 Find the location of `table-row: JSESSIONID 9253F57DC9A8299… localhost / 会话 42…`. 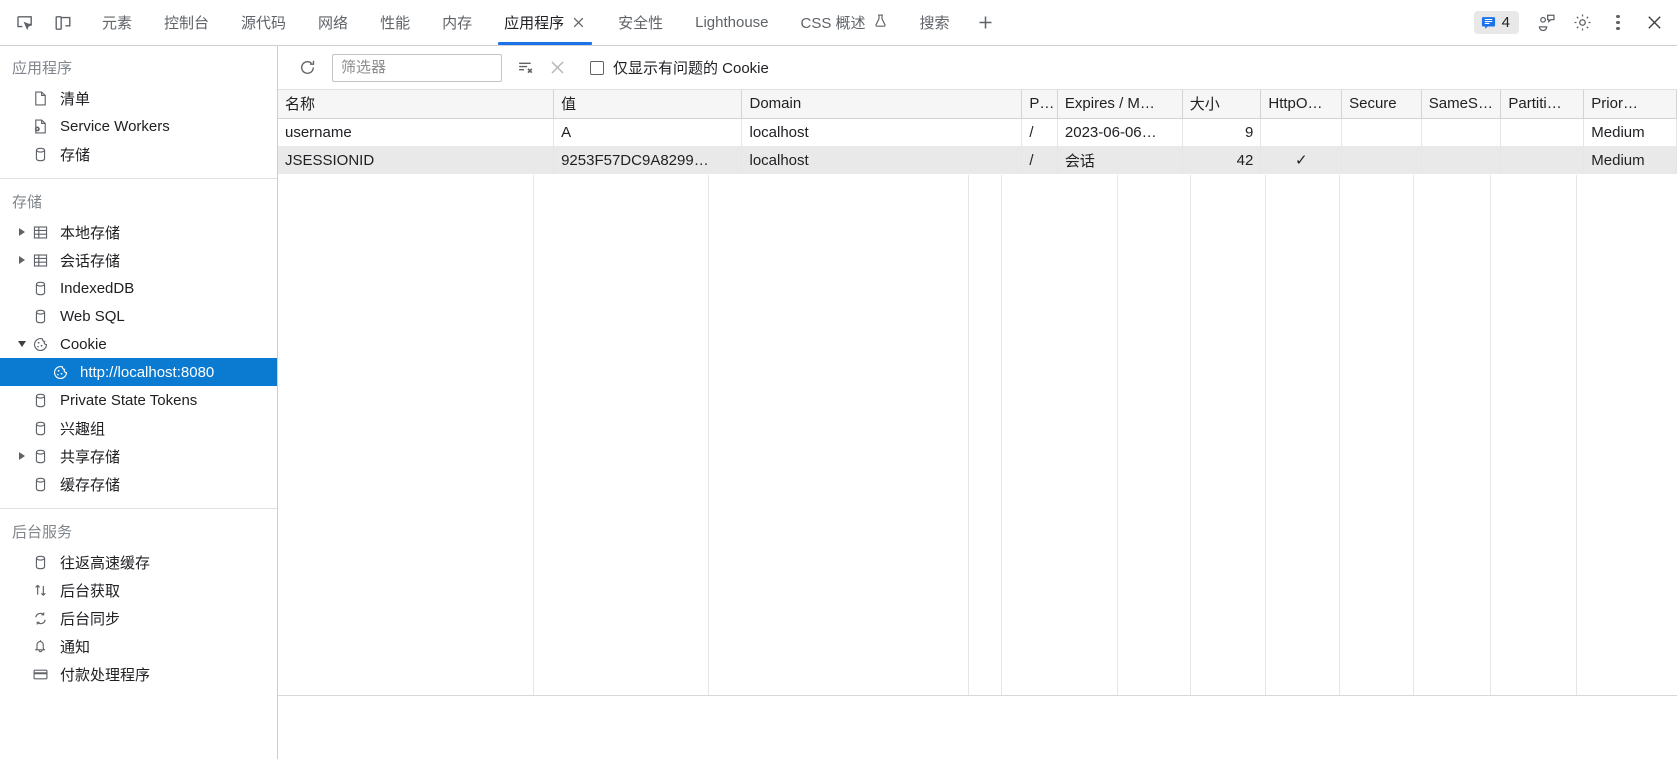

table-row: JSESSIONID 9253F57DC9A8299… localhost / 会话 42… is located at coordinates (977, 160).